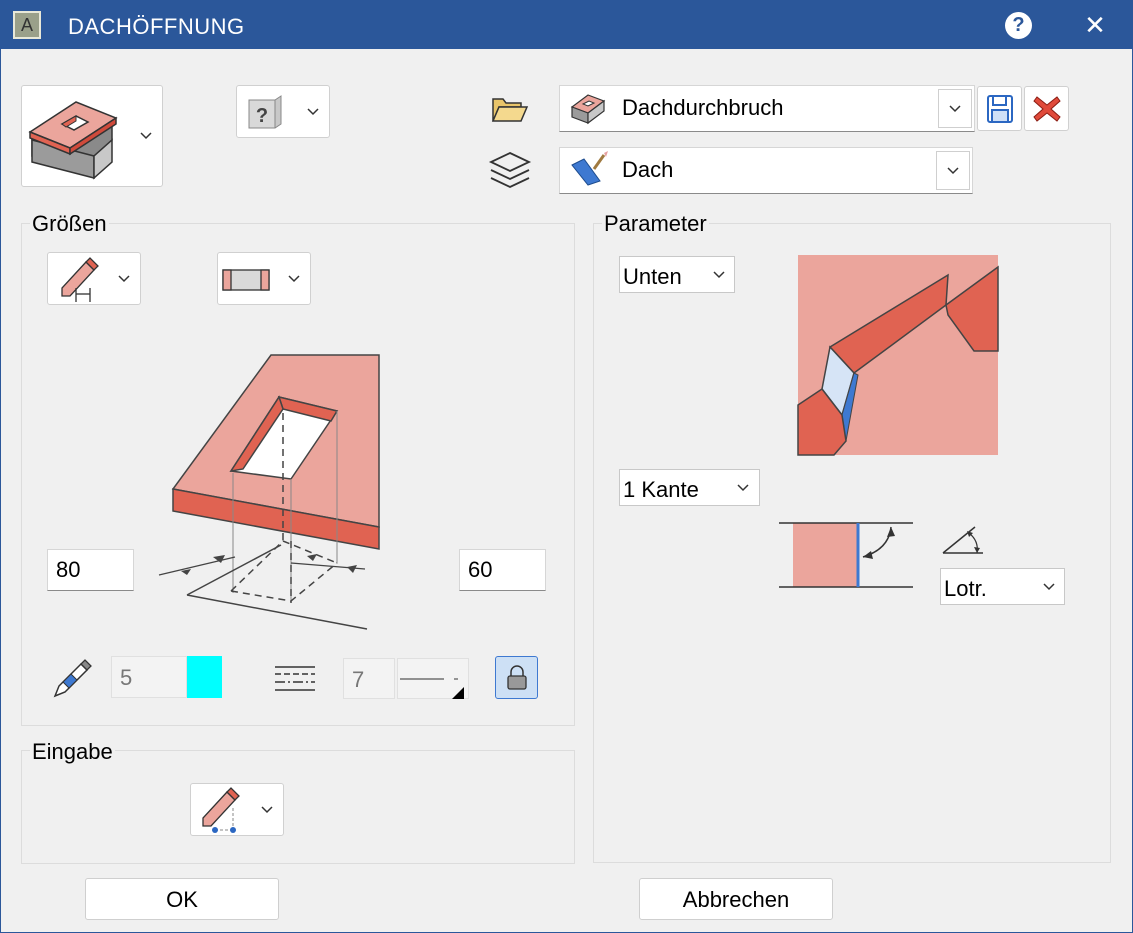 The image size is (1133, 933). What do you see at coordinates (156, 26) in the screenshot?
I see `dialog-title: DACHÖFFNUNG` at bounding box center [156, 26].